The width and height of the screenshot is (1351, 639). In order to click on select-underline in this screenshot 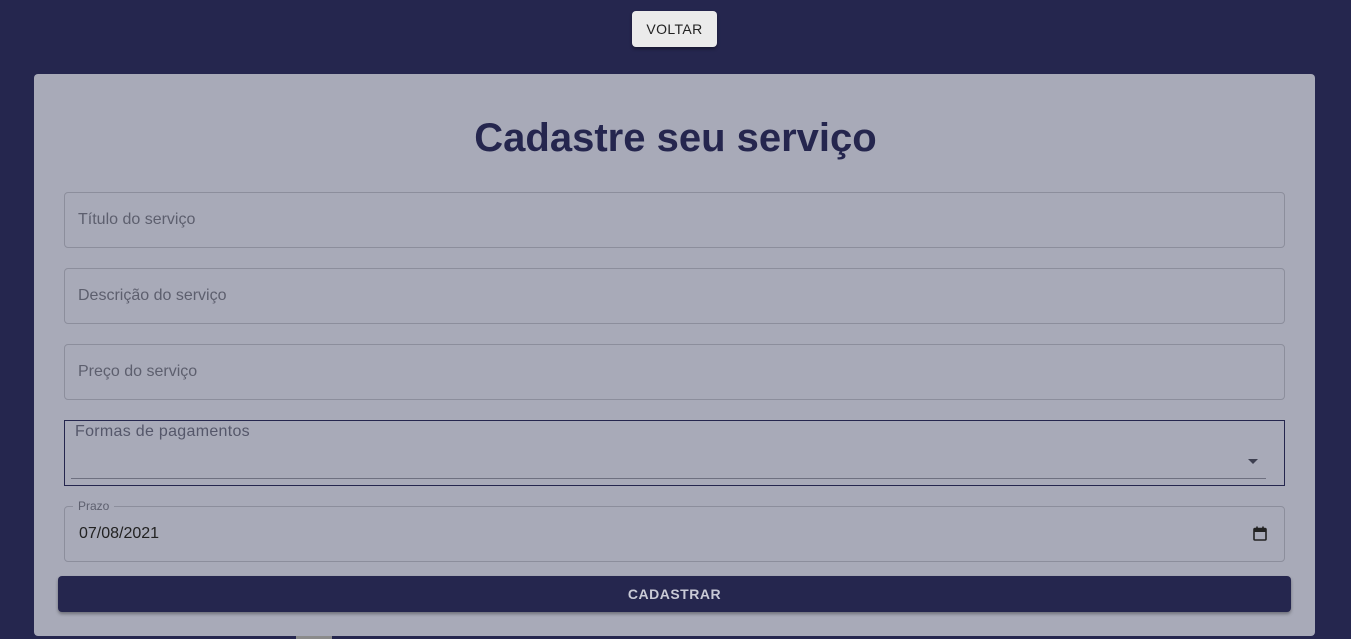, I will do `click(668, 478)`.